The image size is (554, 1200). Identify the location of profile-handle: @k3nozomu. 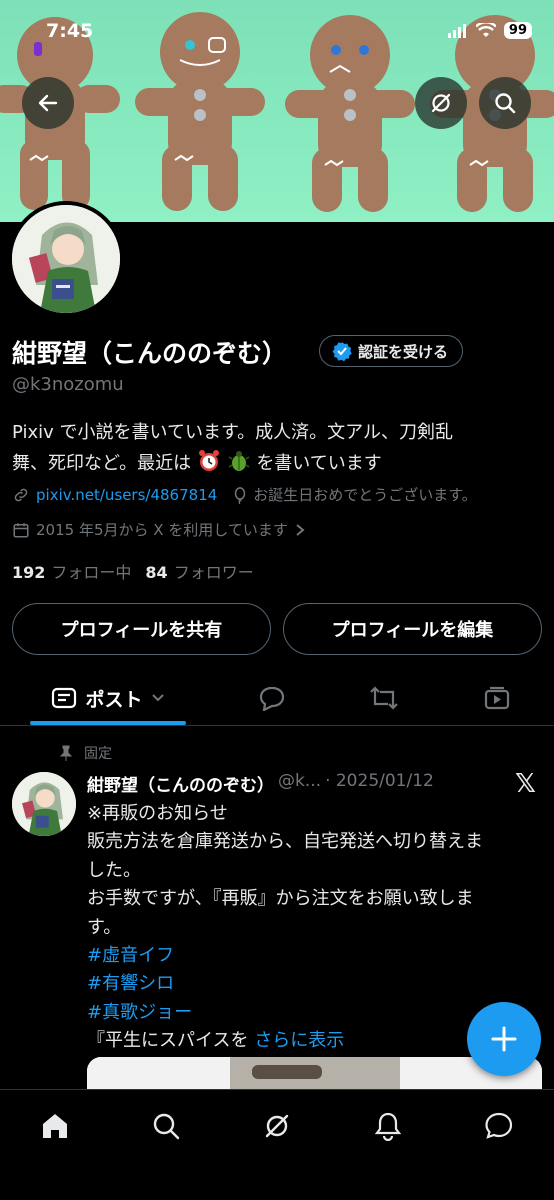
(68, 384).